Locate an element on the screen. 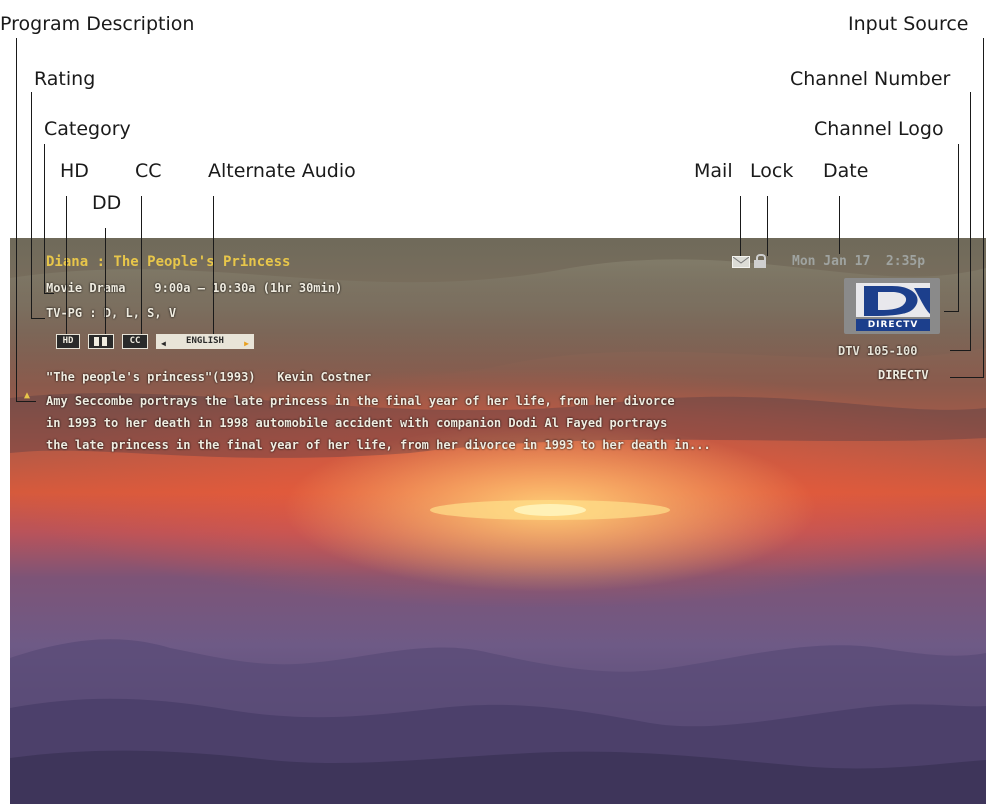 Image resolution: width=986 pixels, height=804 pixels. leader-category is located at coordinates (44, 219).